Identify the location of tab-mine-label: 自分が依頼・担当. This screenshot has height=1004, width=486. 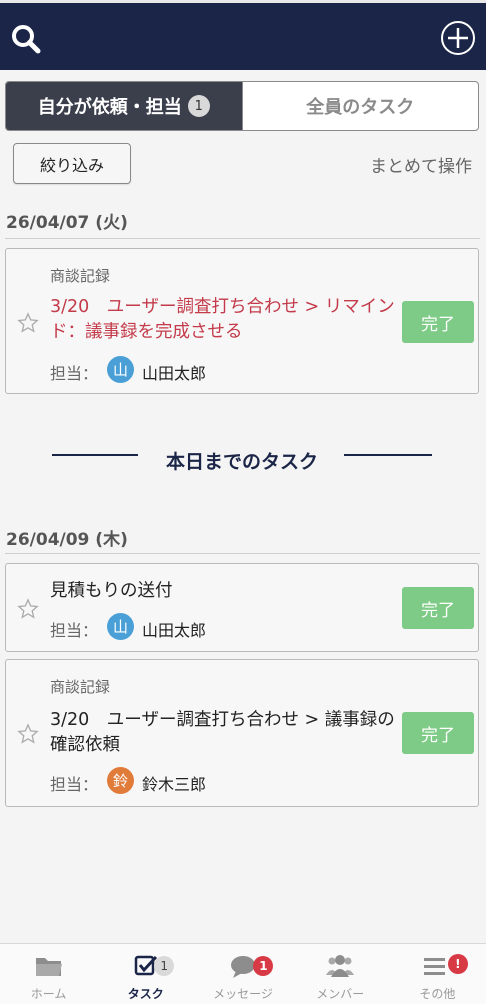
(109, 107).